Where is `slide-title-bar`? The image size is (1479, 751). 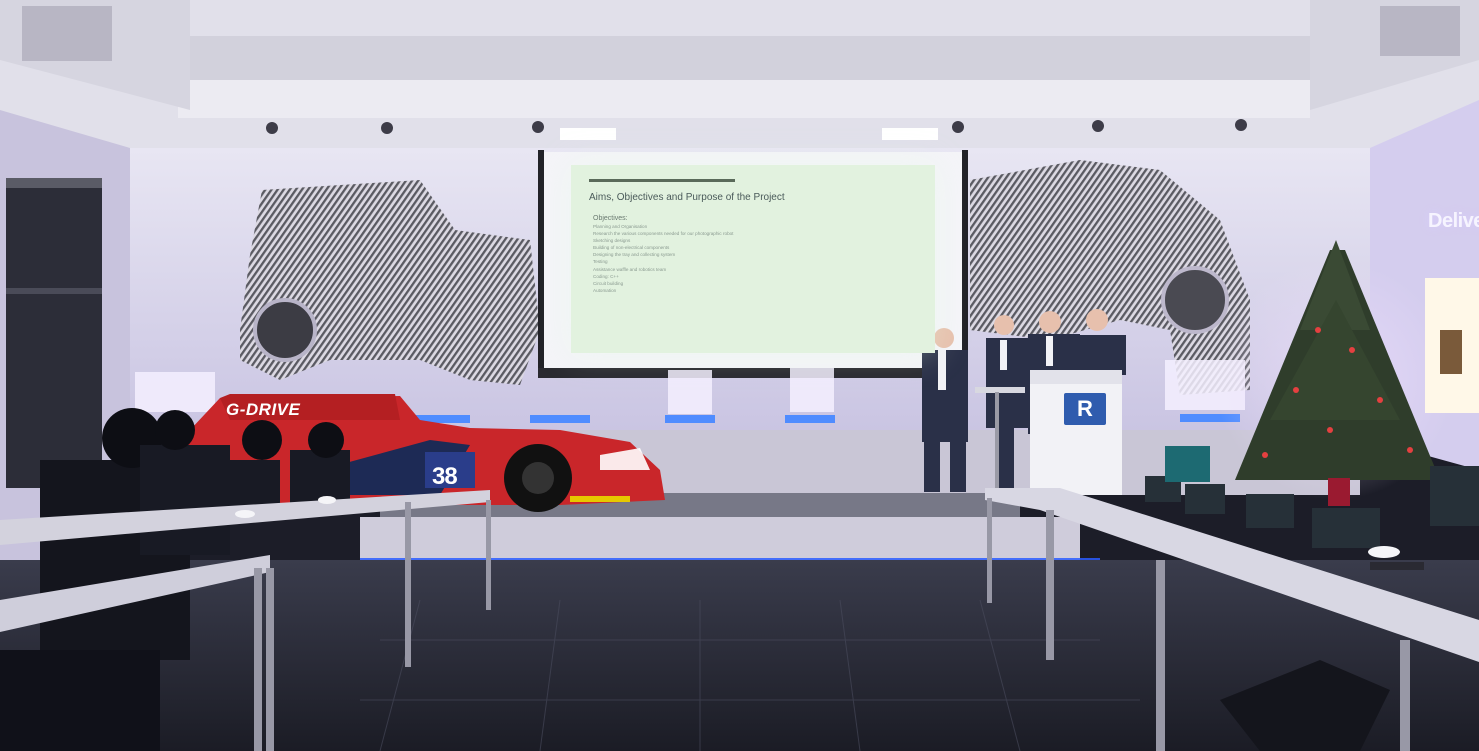 slide-title-bar is located at coordinates (662, 180).